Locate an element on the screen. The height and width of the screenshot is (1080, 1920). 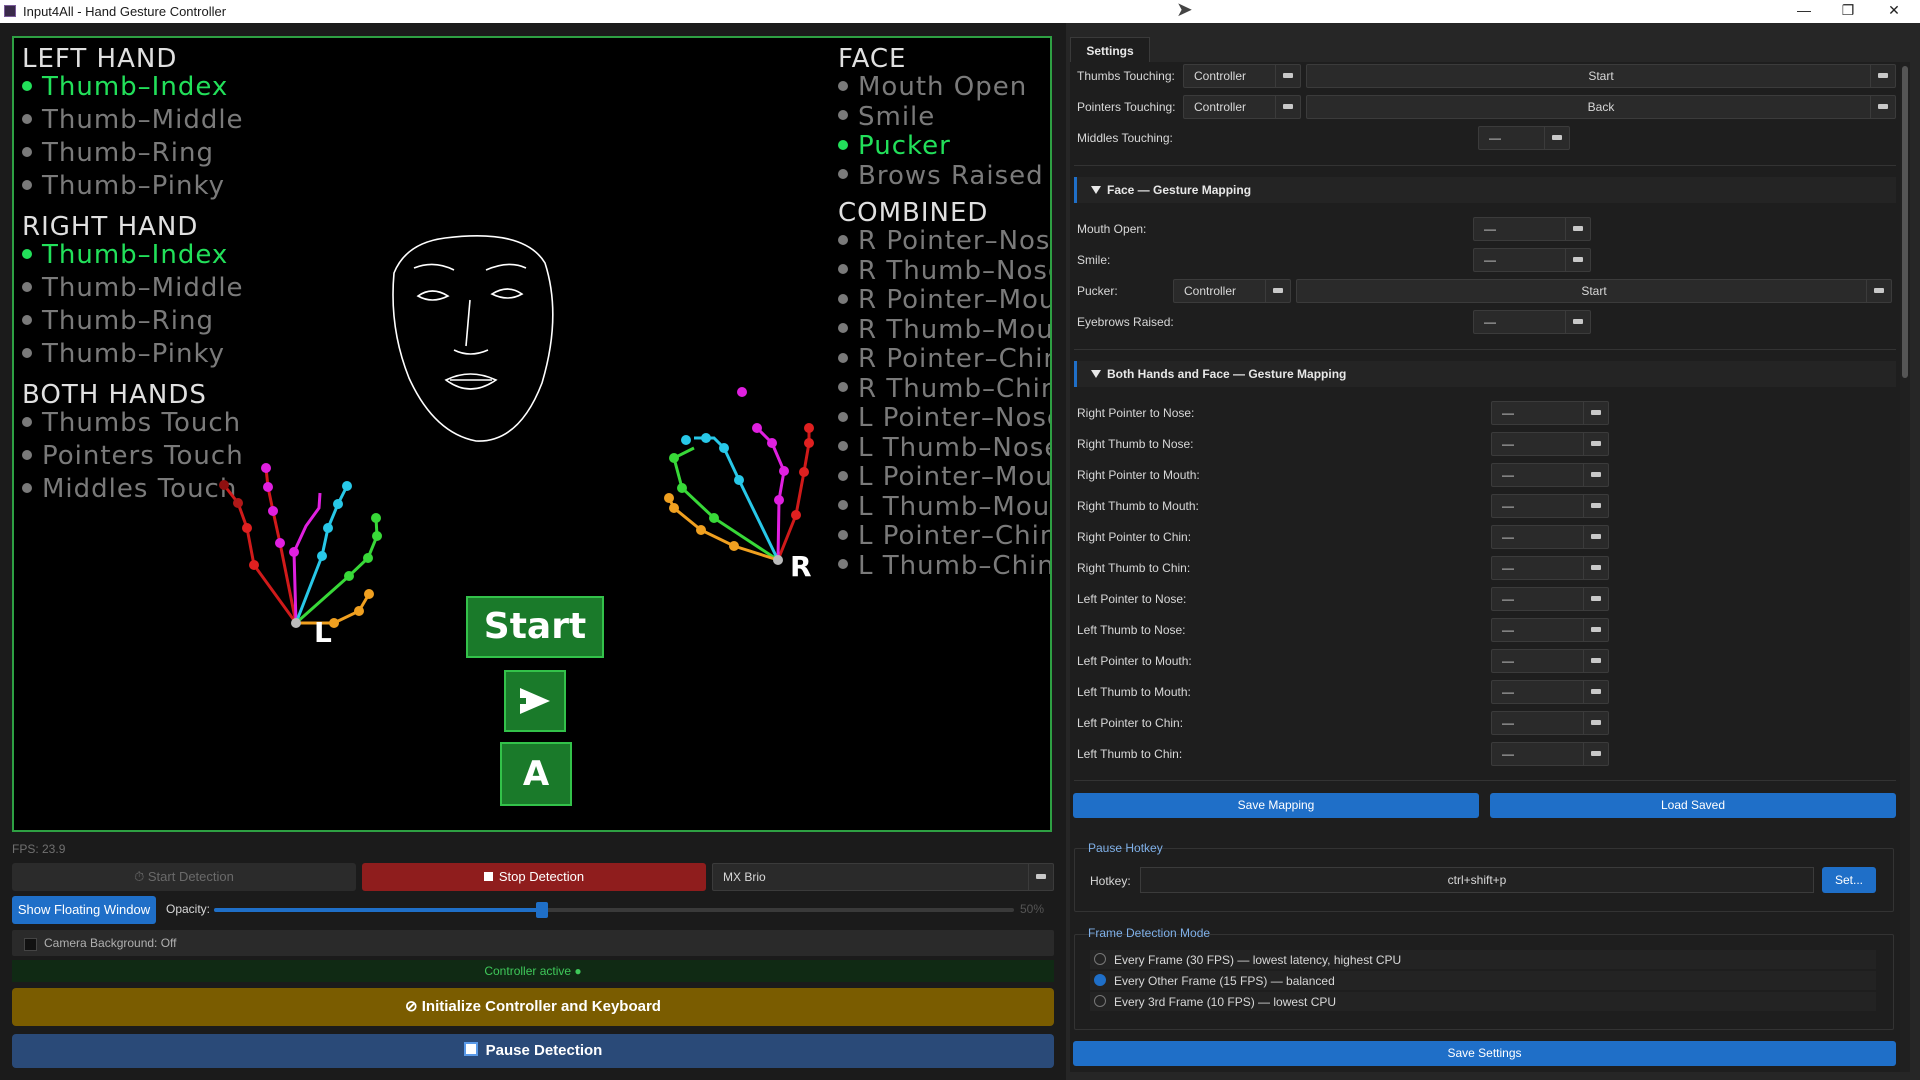
right-hand-joints is located at coordinates (739, 476).